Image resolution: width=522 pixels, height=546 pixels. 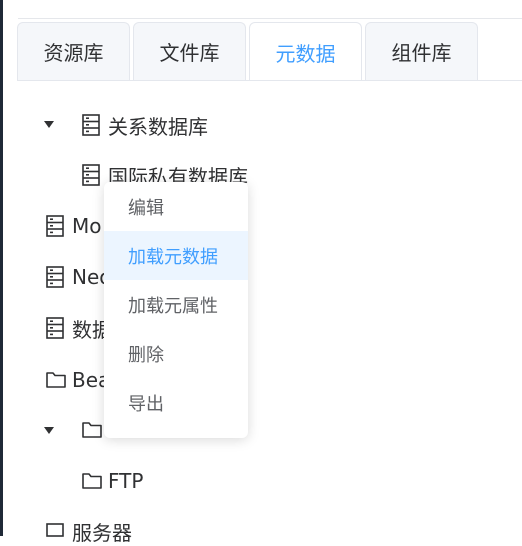 What do you see at coordinates (421, 51) in the screenshot?
I see `tab-component-library: 组件库` at bounding box center [421, 51].